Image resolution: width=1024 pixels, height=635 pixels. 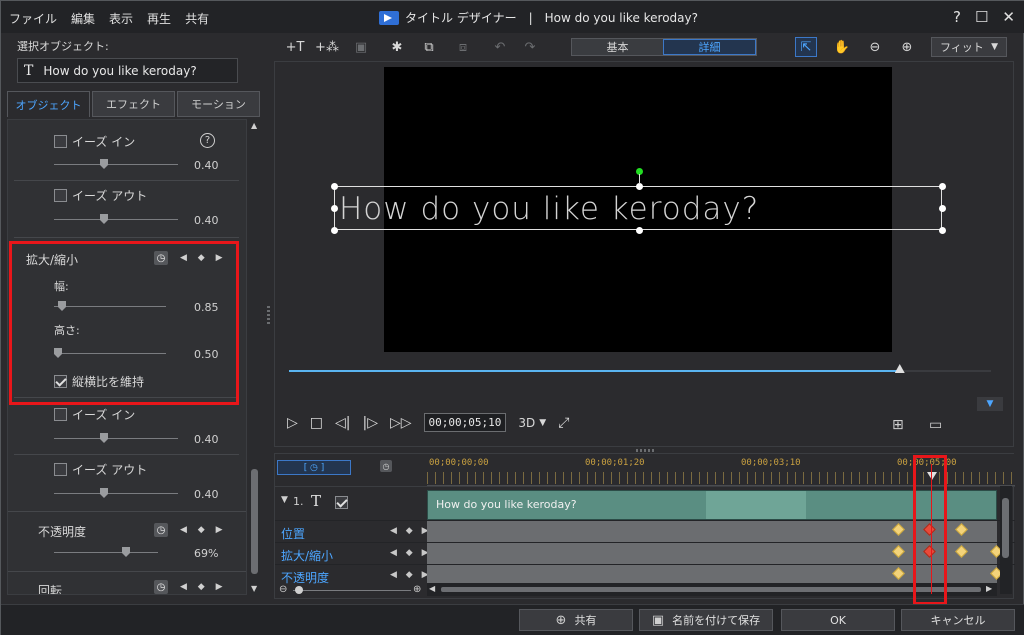 What do you see at coordinates (292, 423) in the screenshot?
I see `play-icon: ▷` at bounding box center [292, 423].